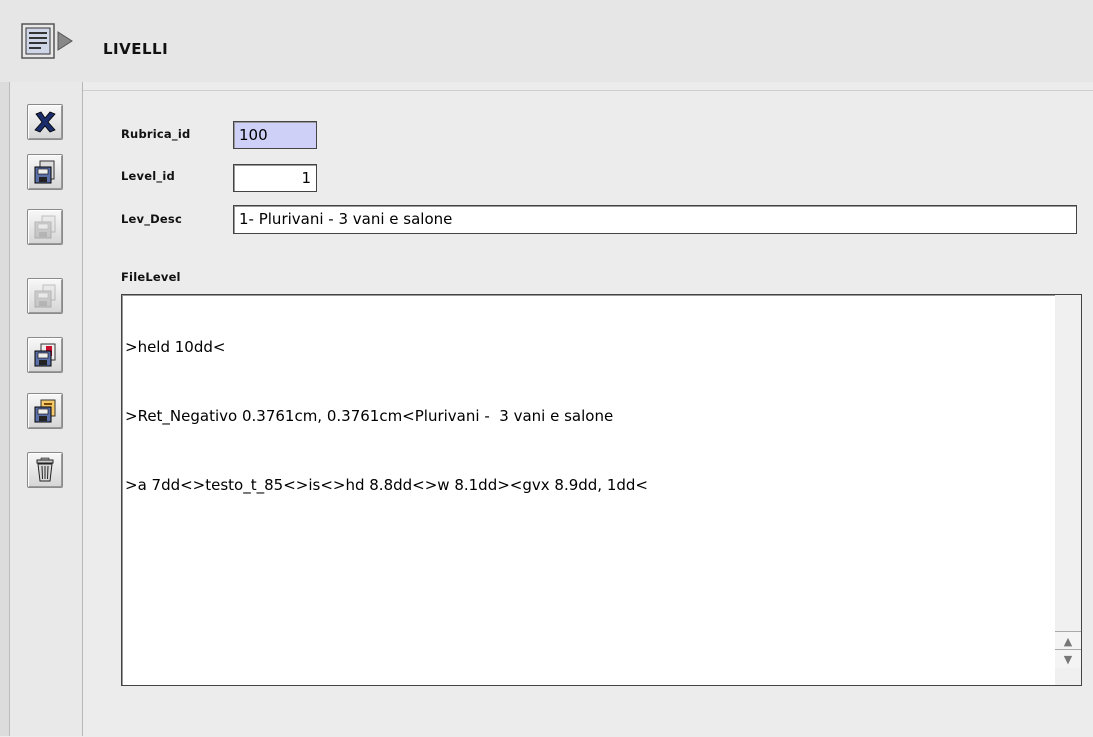 The image size is (1093, 737). Describe the element at coordinates (151, 219) in the screenshot. I see `lev-desc-label: Lev_Desc` at that location.